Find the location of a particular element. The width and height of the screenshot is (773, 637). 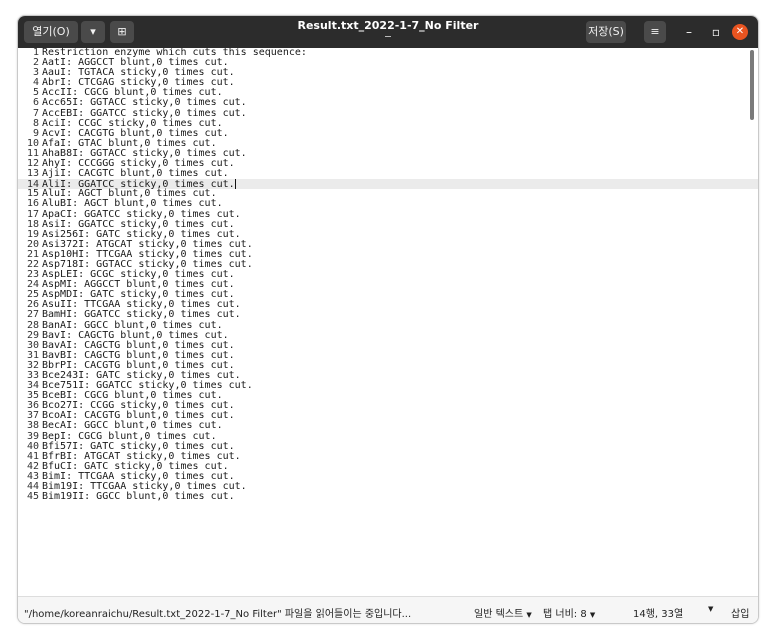

tab-width-label: 탭 너비: 8 is located at coordinates (565, 614).